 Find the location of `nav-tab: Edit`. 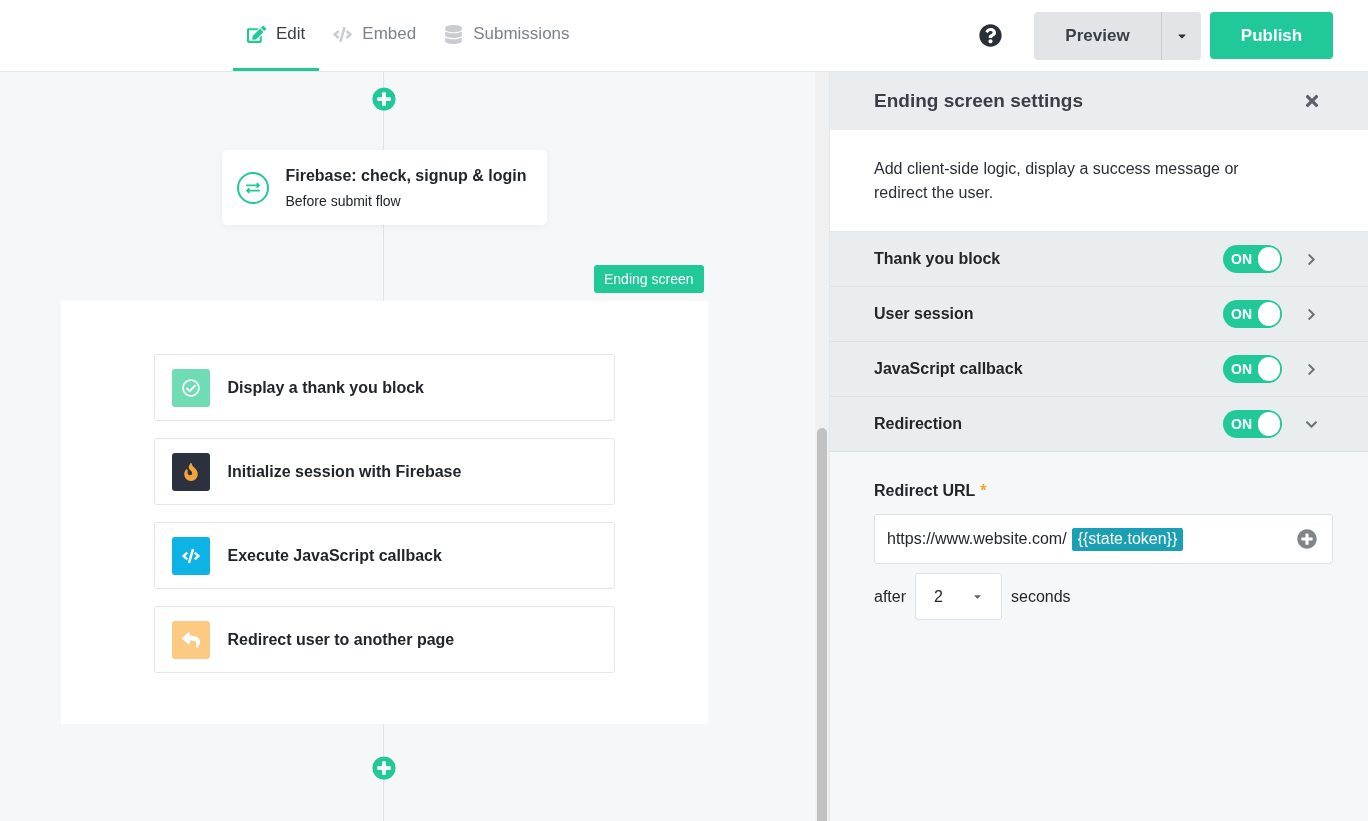

nav-tab: Edit is located at coordinates (276, 35).